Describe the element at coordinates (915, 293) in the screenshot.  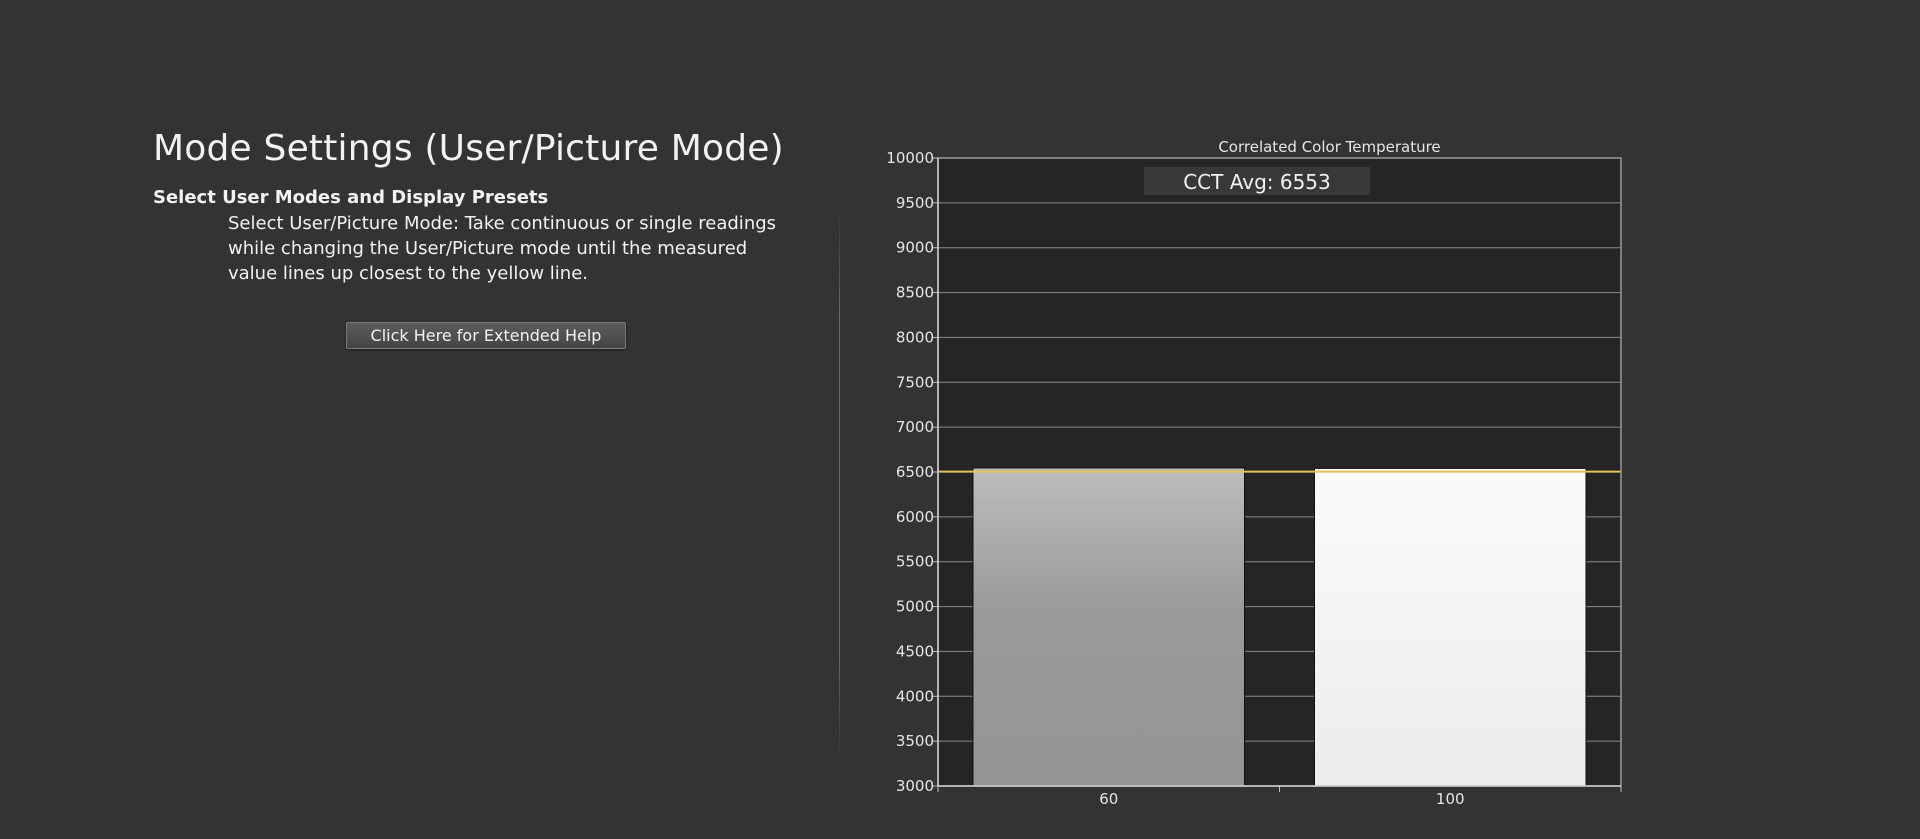
I see `y-tick-label: 8500` at that location.